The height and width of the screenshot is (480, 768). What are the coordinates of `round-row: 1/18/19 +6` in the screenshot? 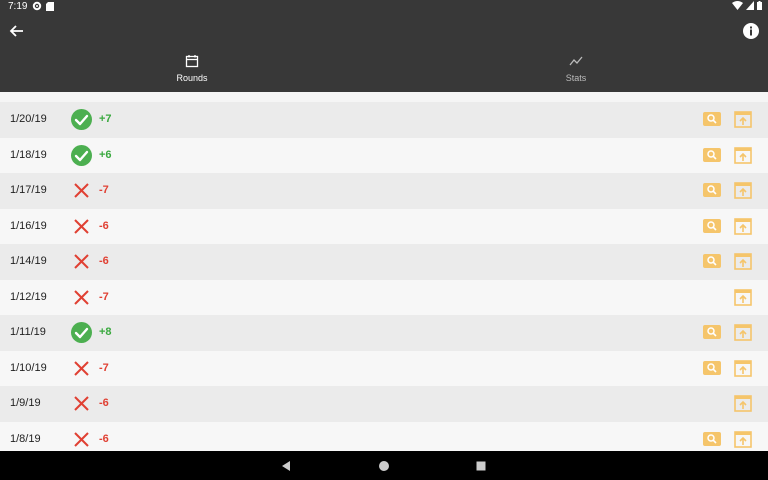 It's located at (384, 155).